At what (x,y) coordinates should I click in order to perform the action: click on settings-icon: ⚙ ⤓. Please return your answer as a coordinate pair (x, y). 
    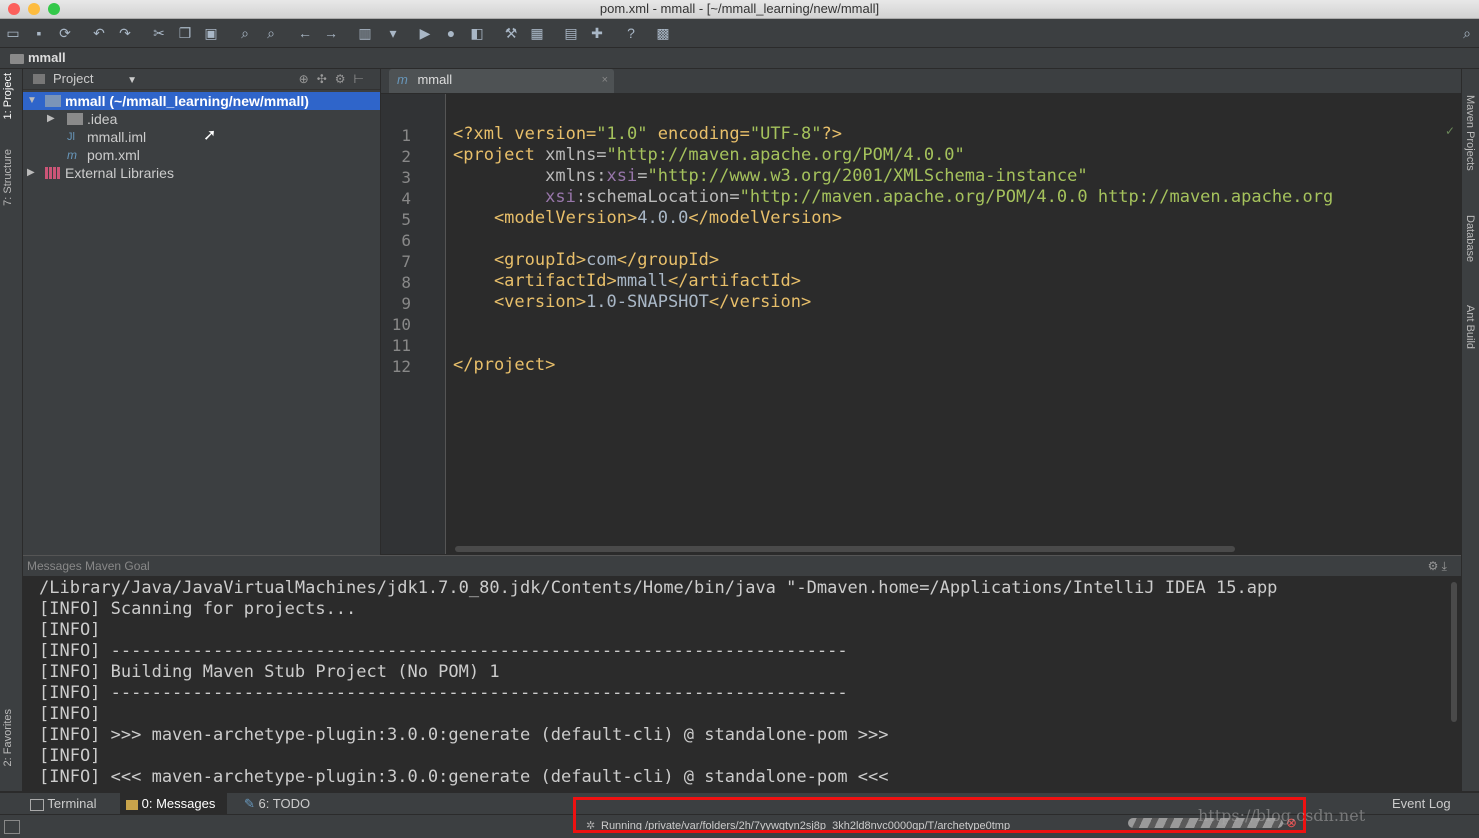
    Looking at the image, I should click on (1437, 566).